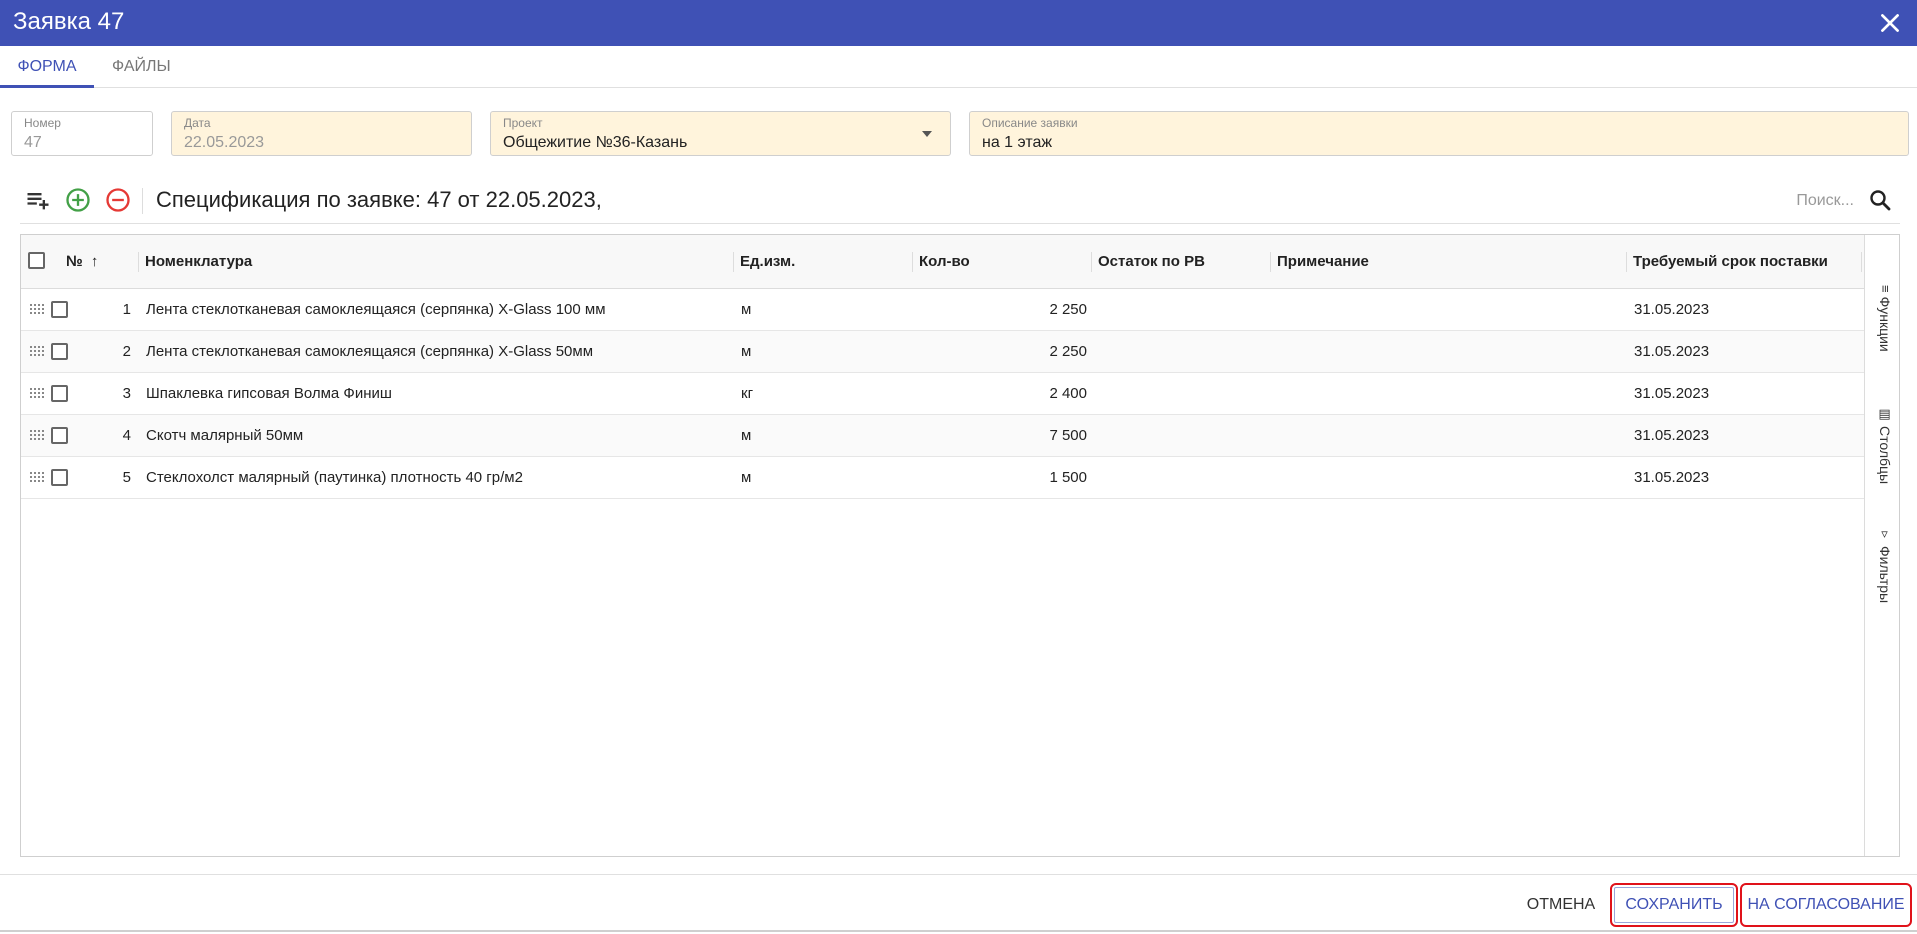 The image size is (1917, 934). What do you see at coordinates (36, 260) in the screenshot?
I see `select-all-checkbox` at bounding box center [36, 260].